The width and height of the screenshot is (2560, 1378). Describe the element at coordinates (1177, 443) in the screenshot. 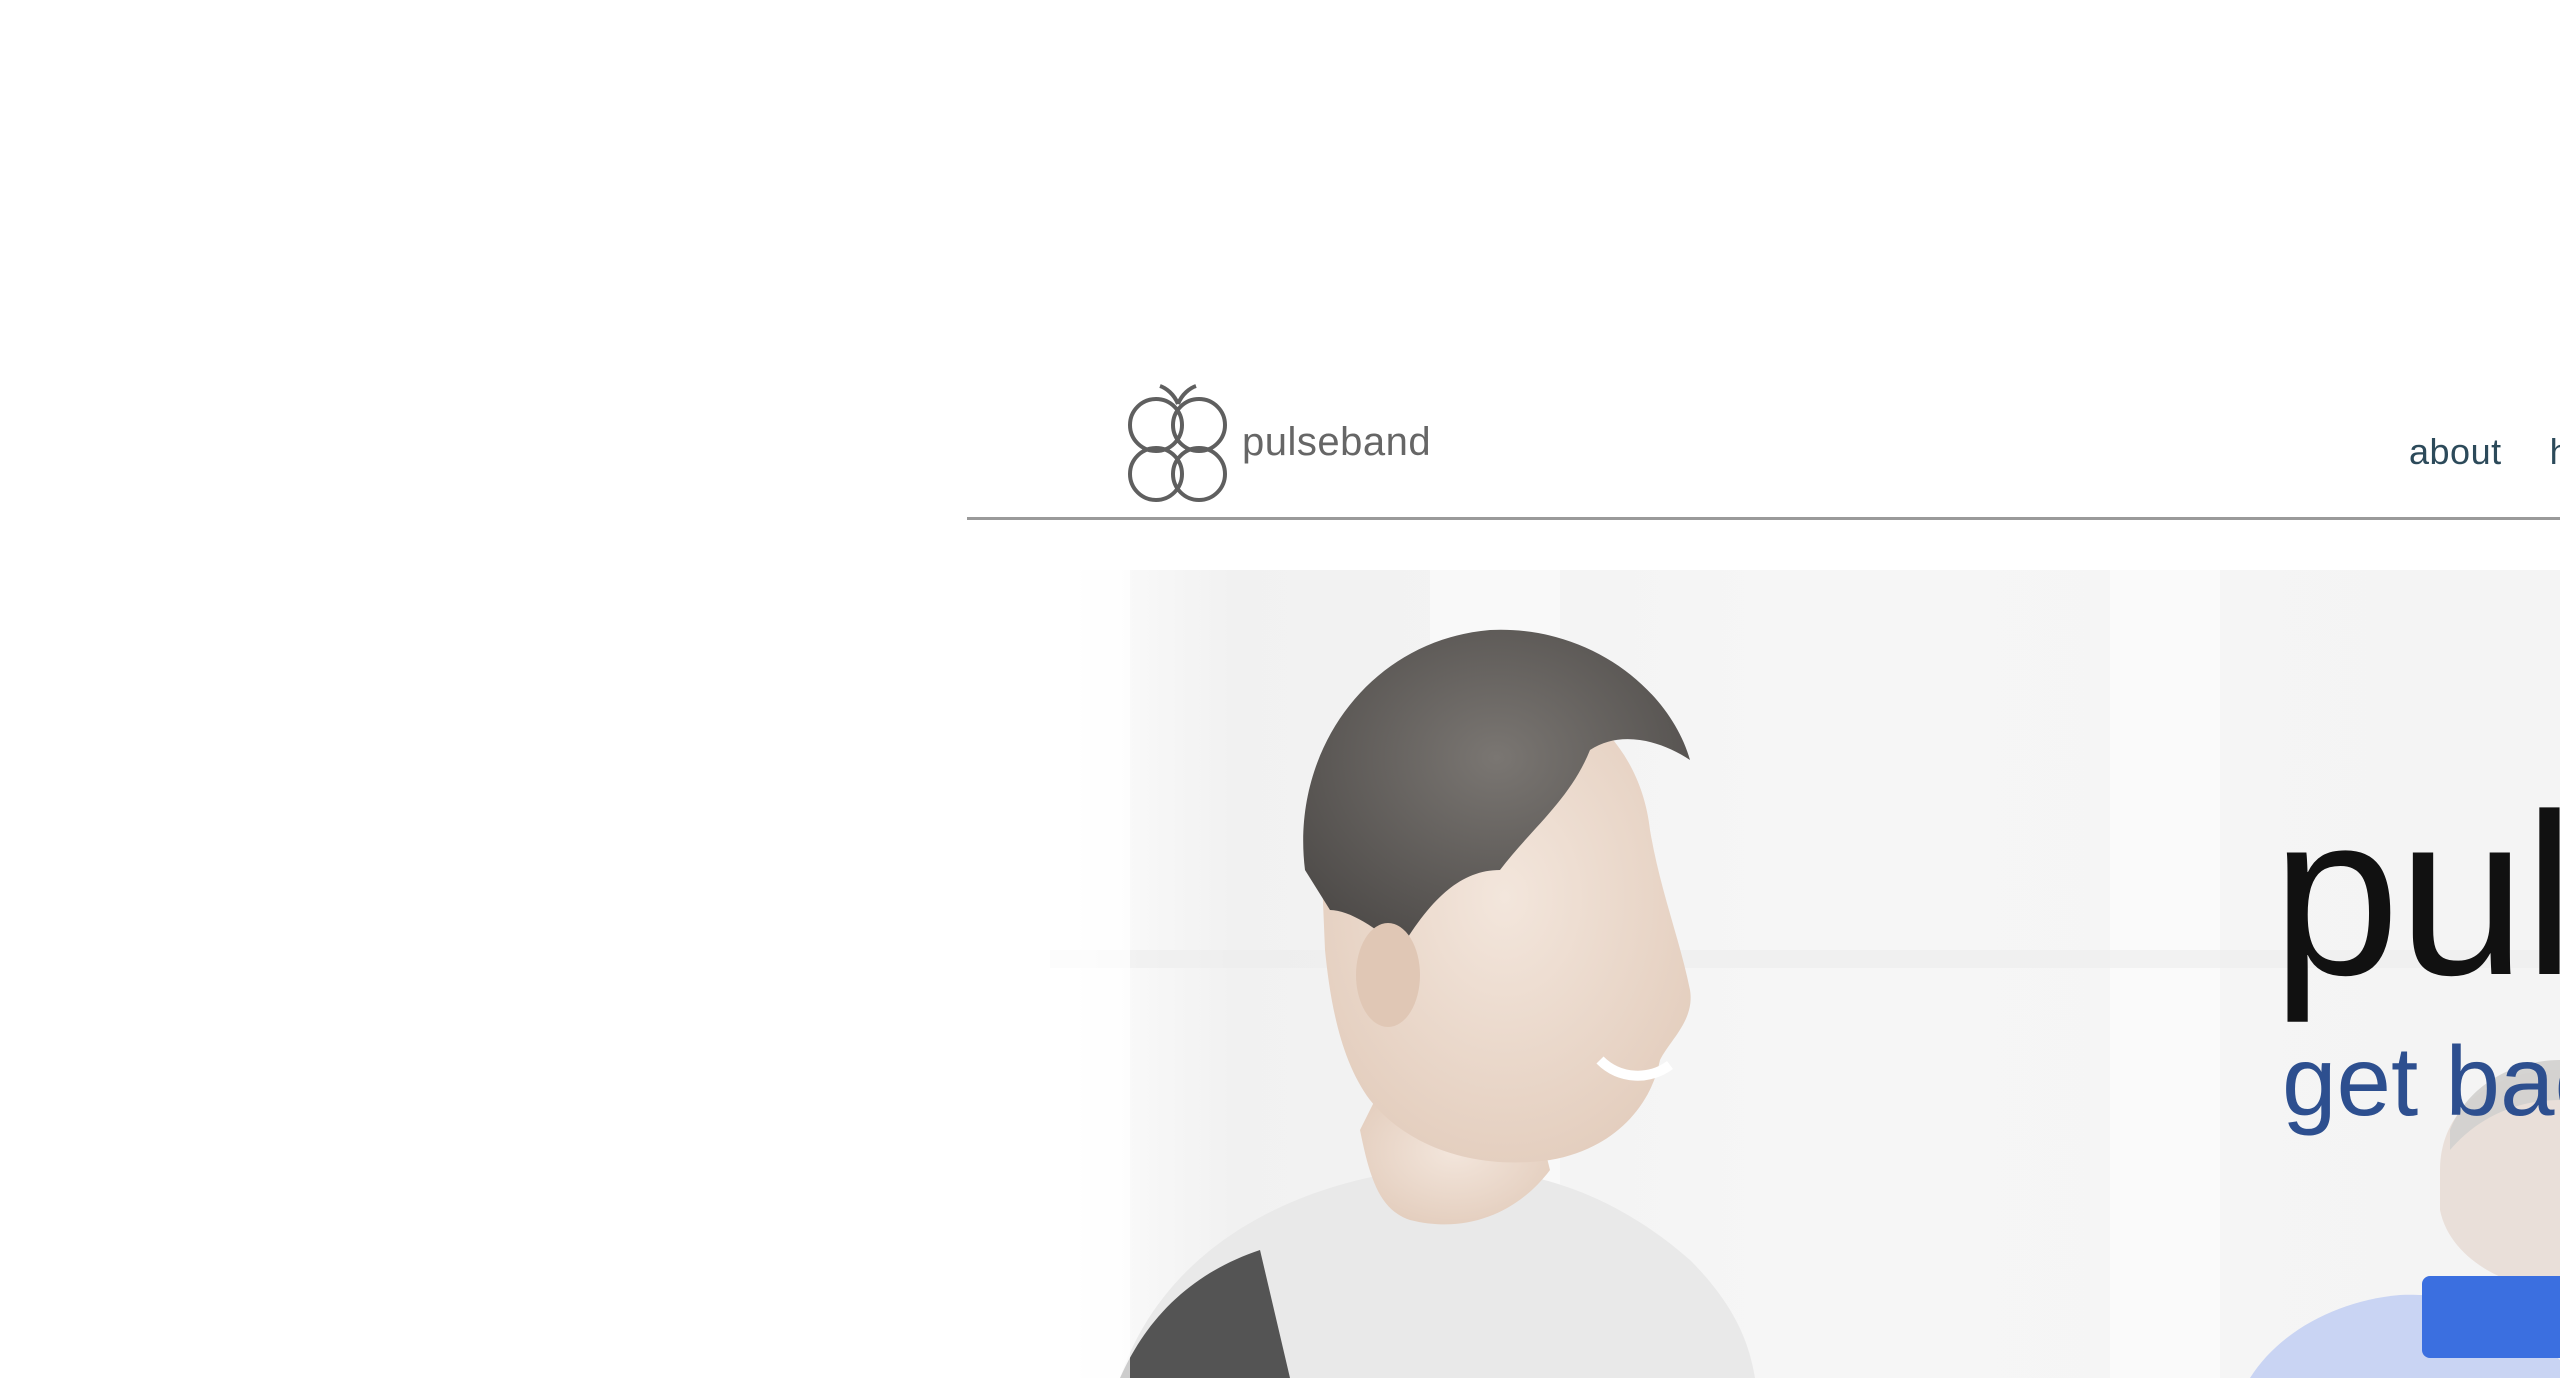

I see `four-loop-logo-icon` at that location.